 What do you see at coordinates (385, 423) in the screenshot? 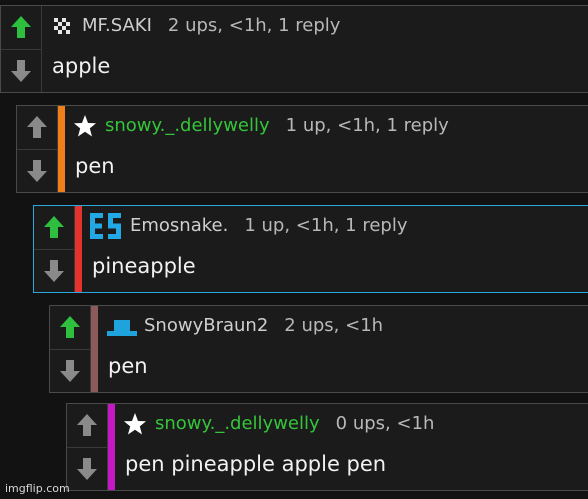
I see `comment-stats: 0 ups, <1h` at bounding box center [385, 423].